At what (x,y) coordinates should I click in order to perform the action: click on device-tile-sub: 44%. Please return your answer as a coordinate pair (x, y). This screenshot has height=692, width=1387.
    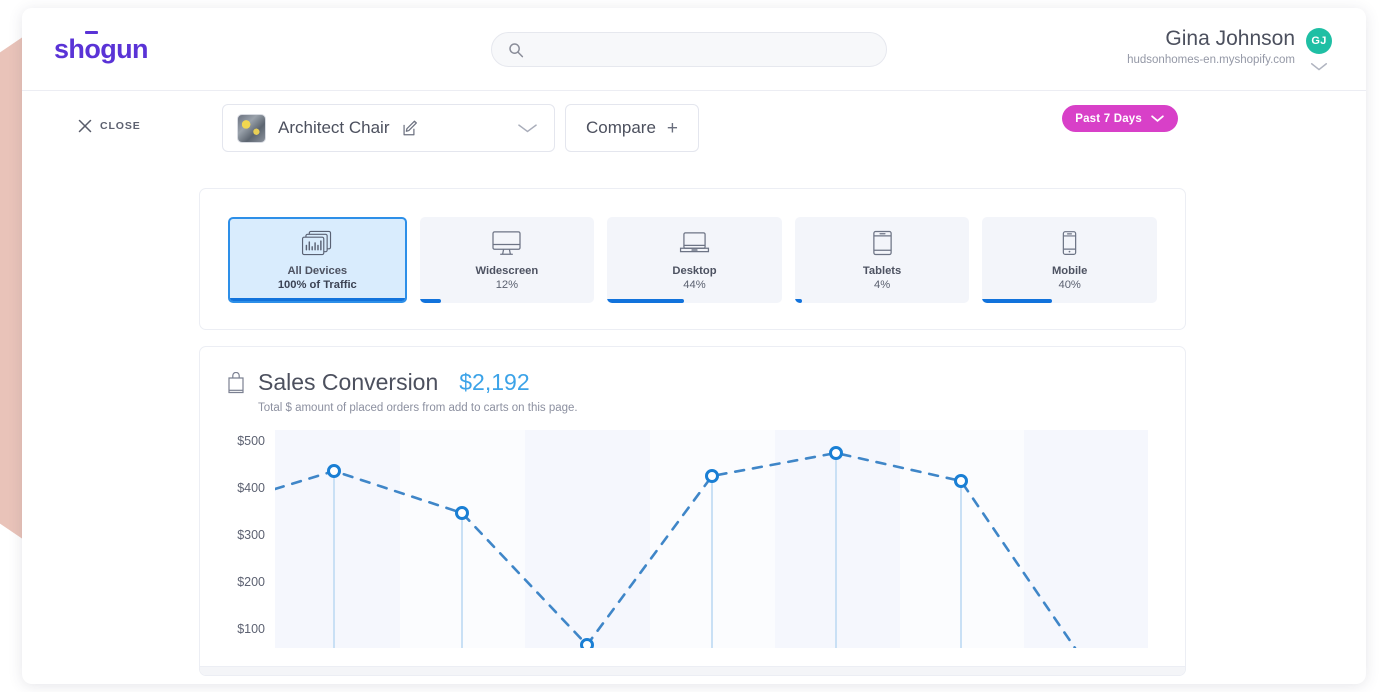
    Looking at the image, I should click on (694, 285).